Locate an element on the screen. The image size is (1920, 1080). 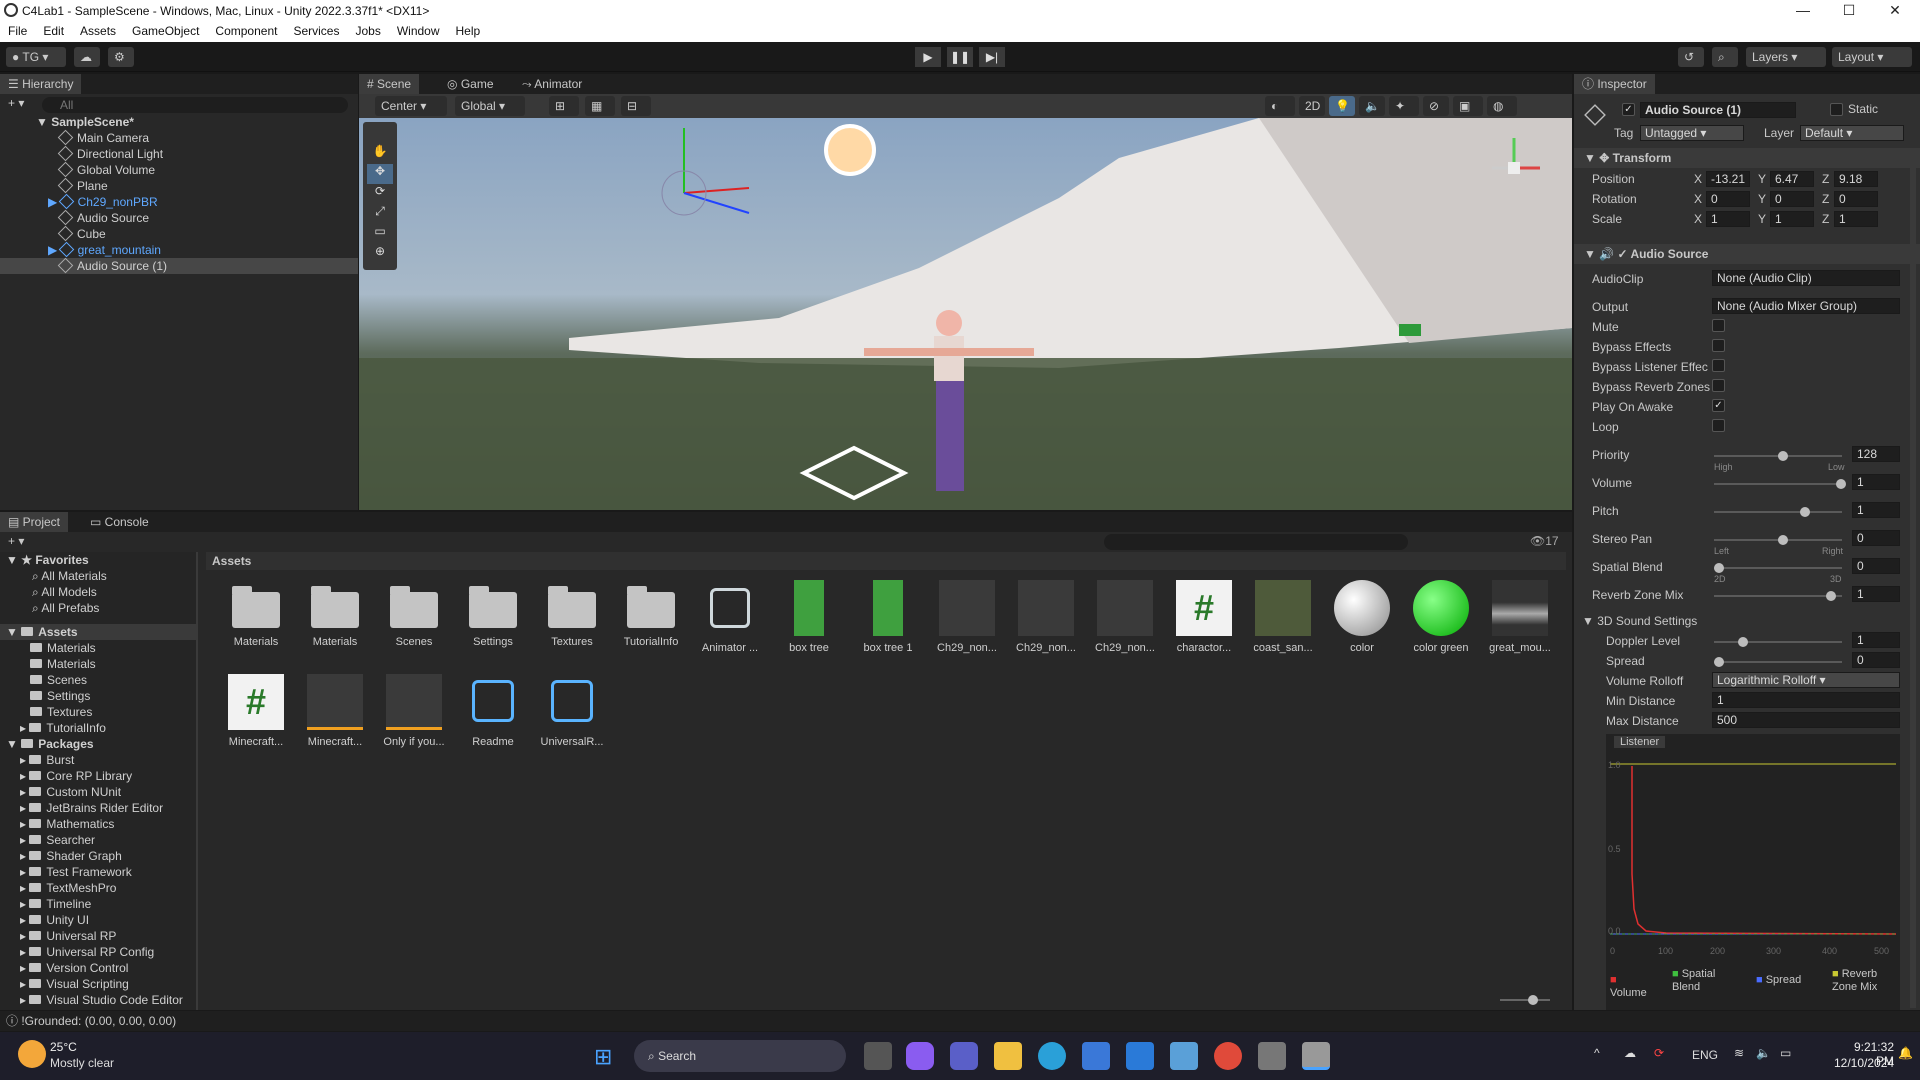
hierarchy-item-directional-light: Directional Light is located at coordinates (179, 153).